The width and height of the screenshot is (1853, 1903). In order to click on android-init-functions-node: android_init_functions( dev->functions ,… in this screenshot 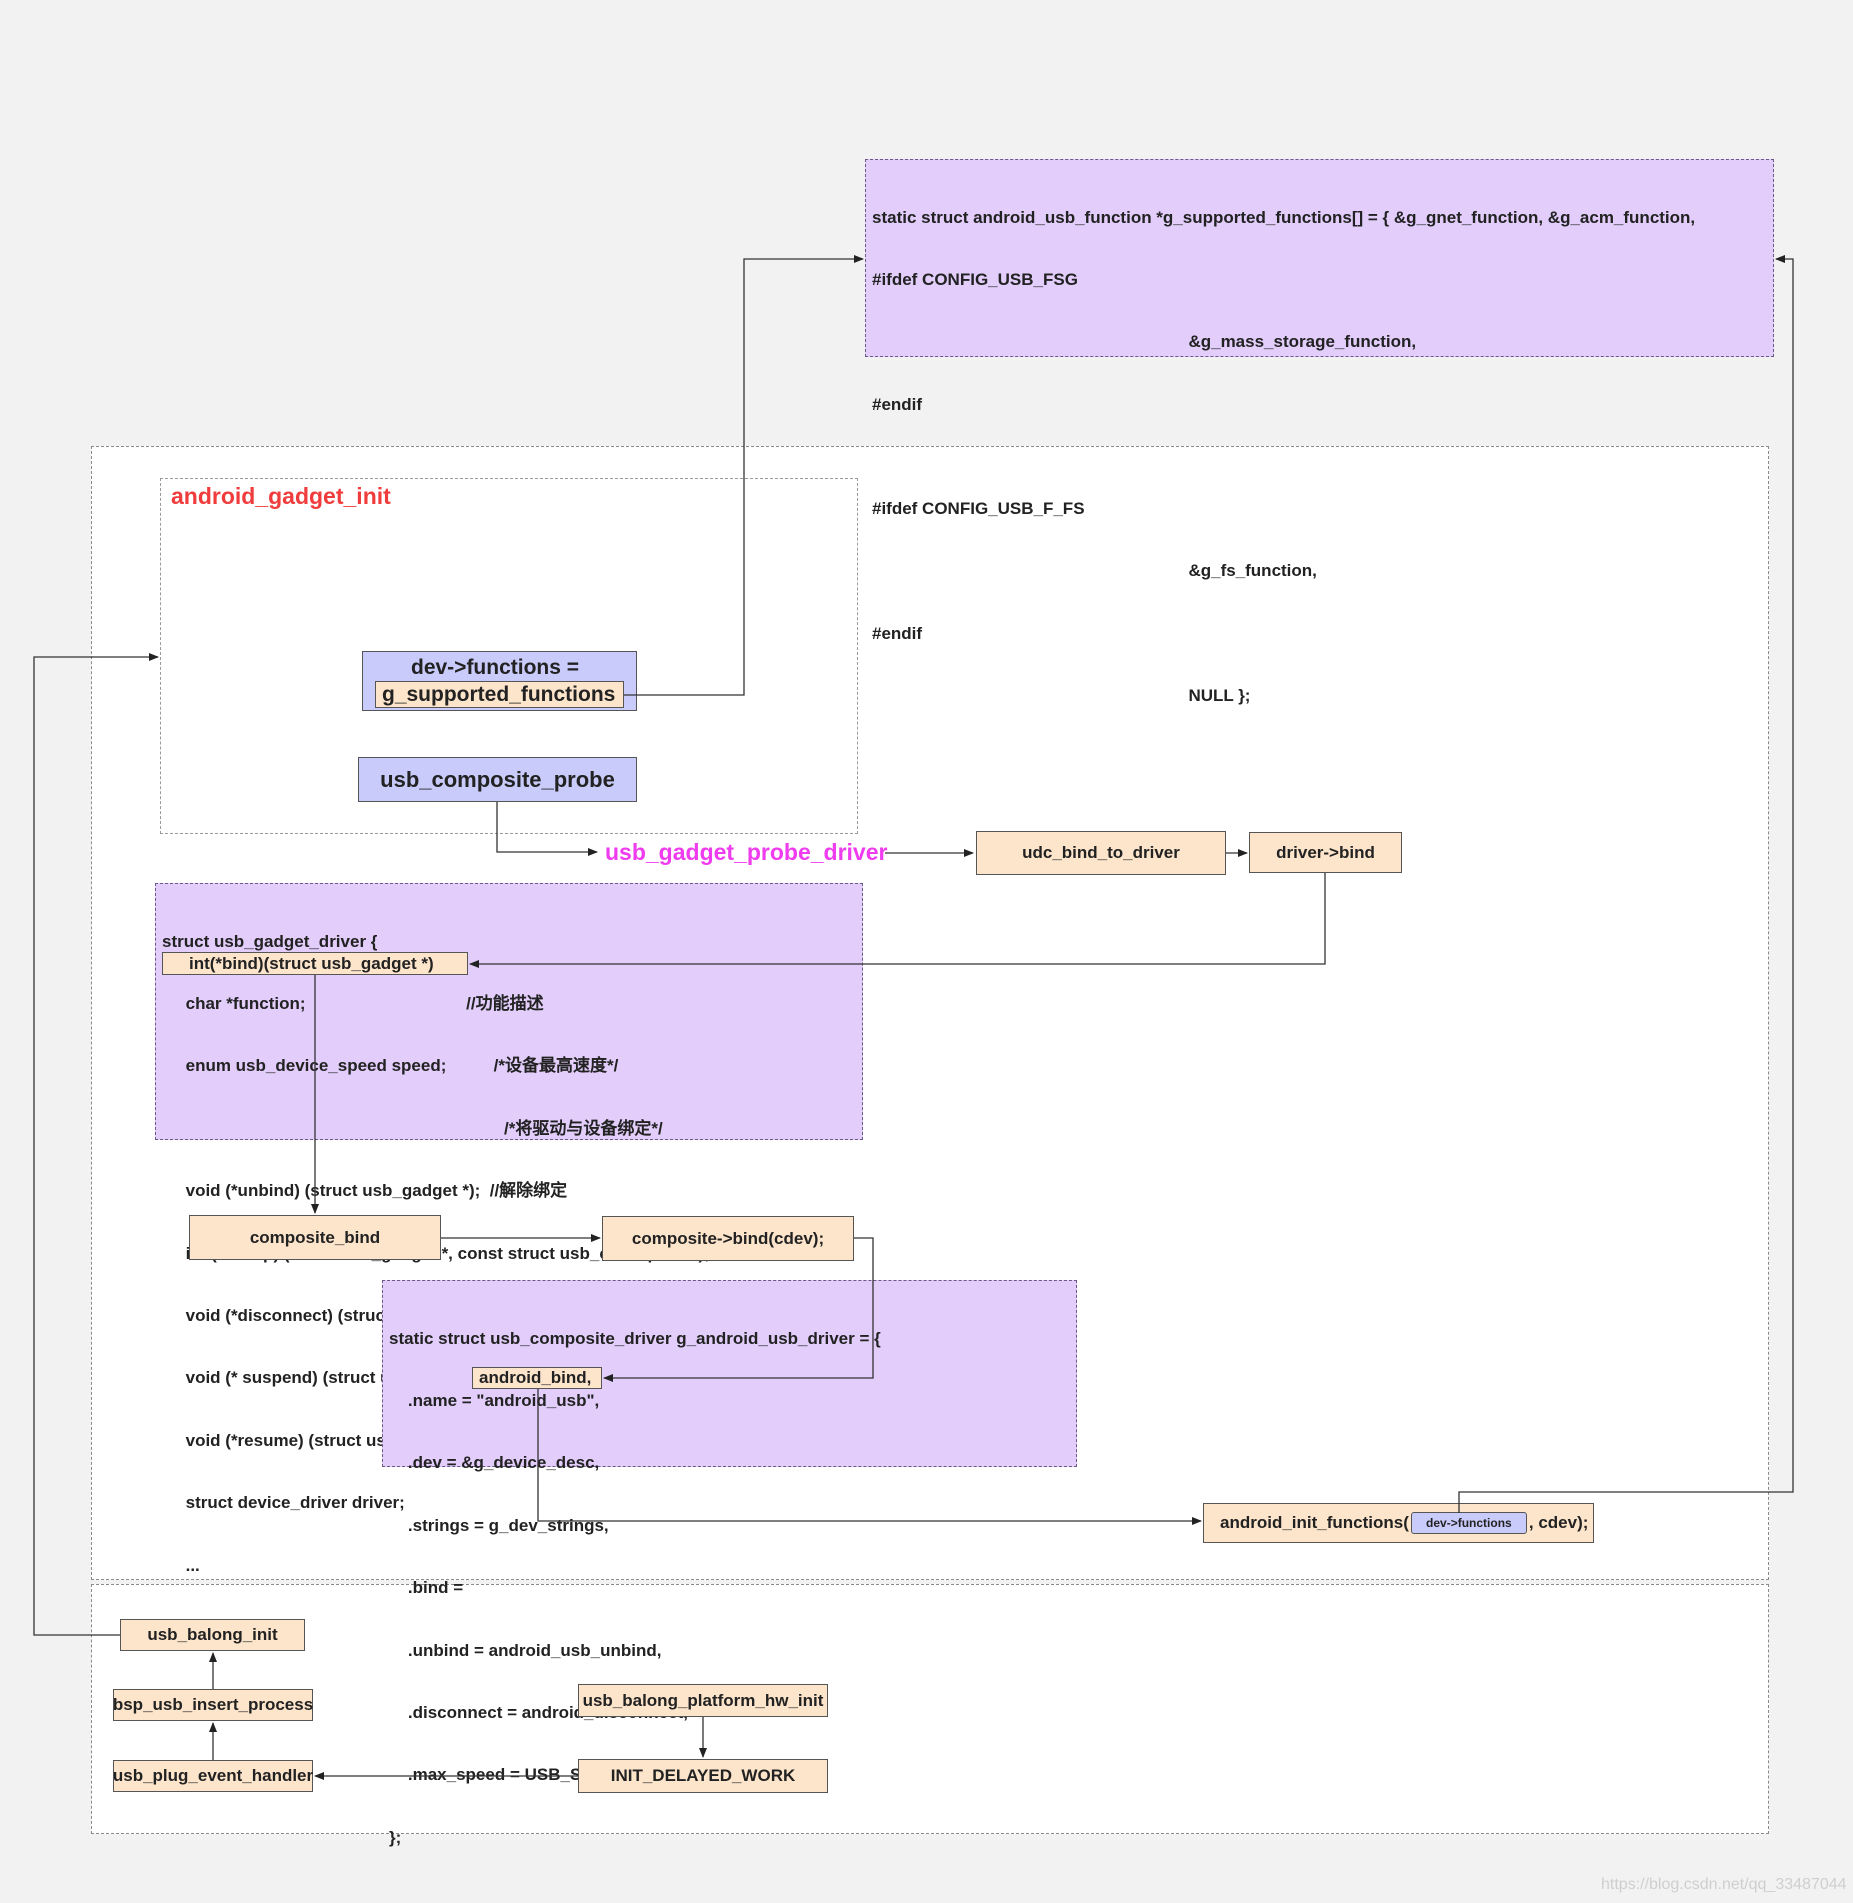, I will do `click(1398, 1523)`.